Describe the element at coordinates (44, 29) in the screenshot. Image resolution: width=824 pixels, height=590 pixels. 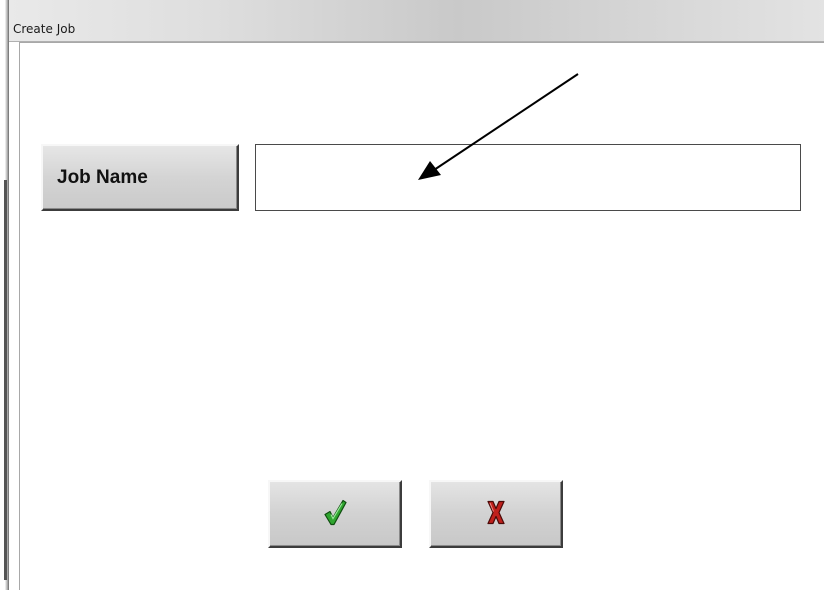
I see `window-title: Create Job` at that location.